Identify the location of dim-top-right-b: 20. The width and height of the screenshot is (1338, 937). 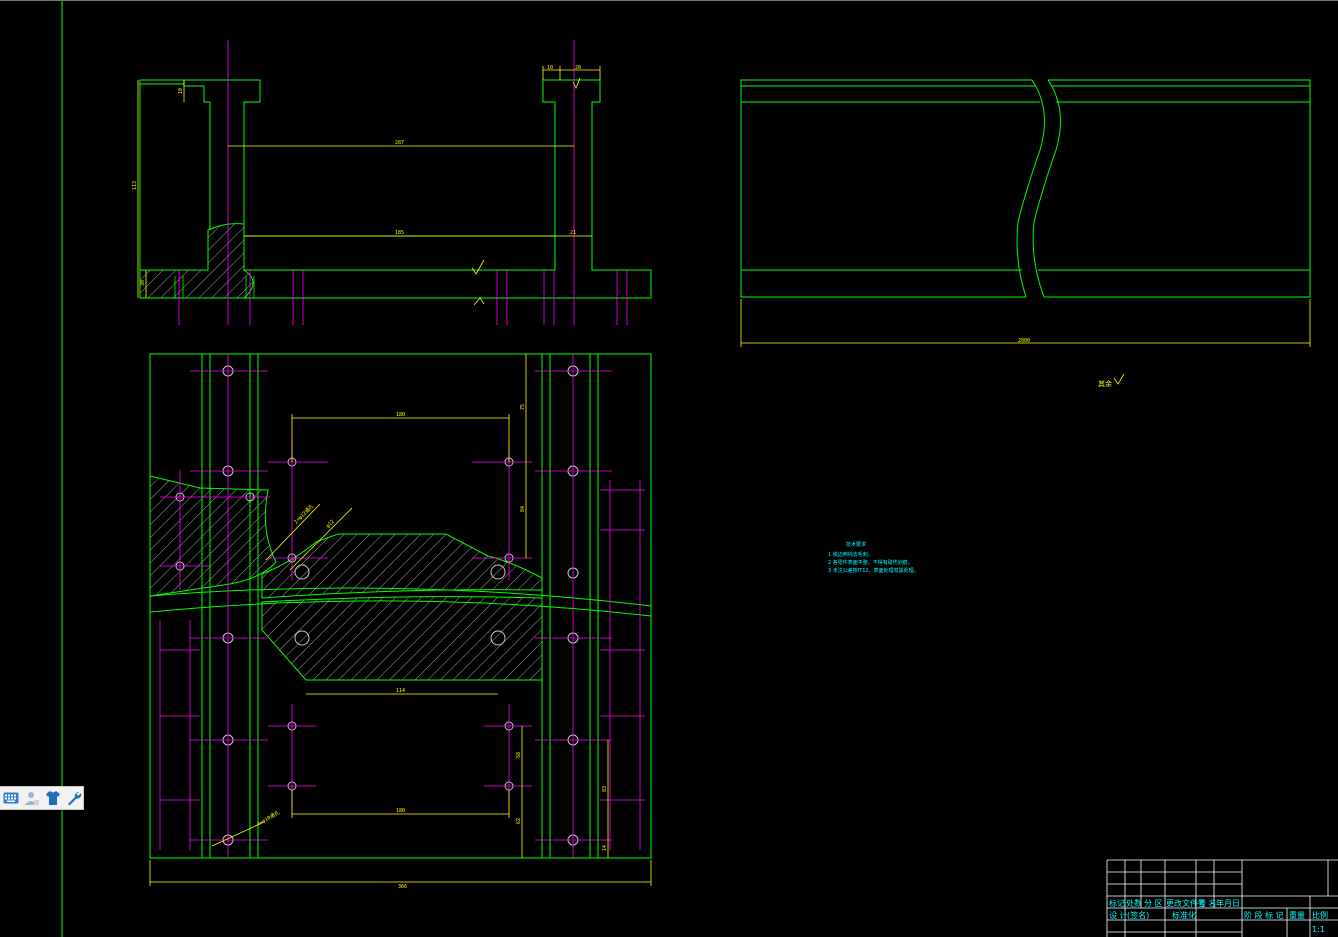
(578, 68).